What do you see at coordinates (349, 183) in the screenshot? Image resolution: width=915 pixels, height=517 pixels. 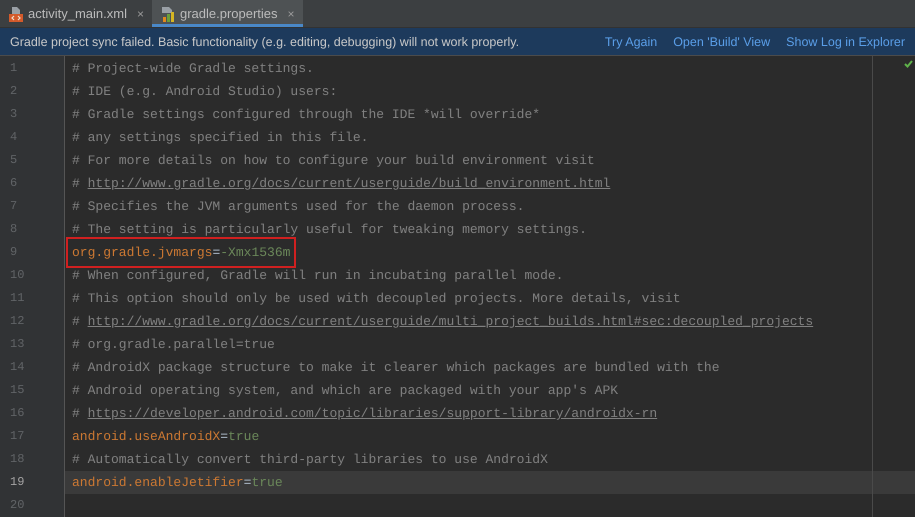 I see `comment-link: http://www.gradle.org/docs/current/userguide/build_environment.html` at bounding box center [349, 183].